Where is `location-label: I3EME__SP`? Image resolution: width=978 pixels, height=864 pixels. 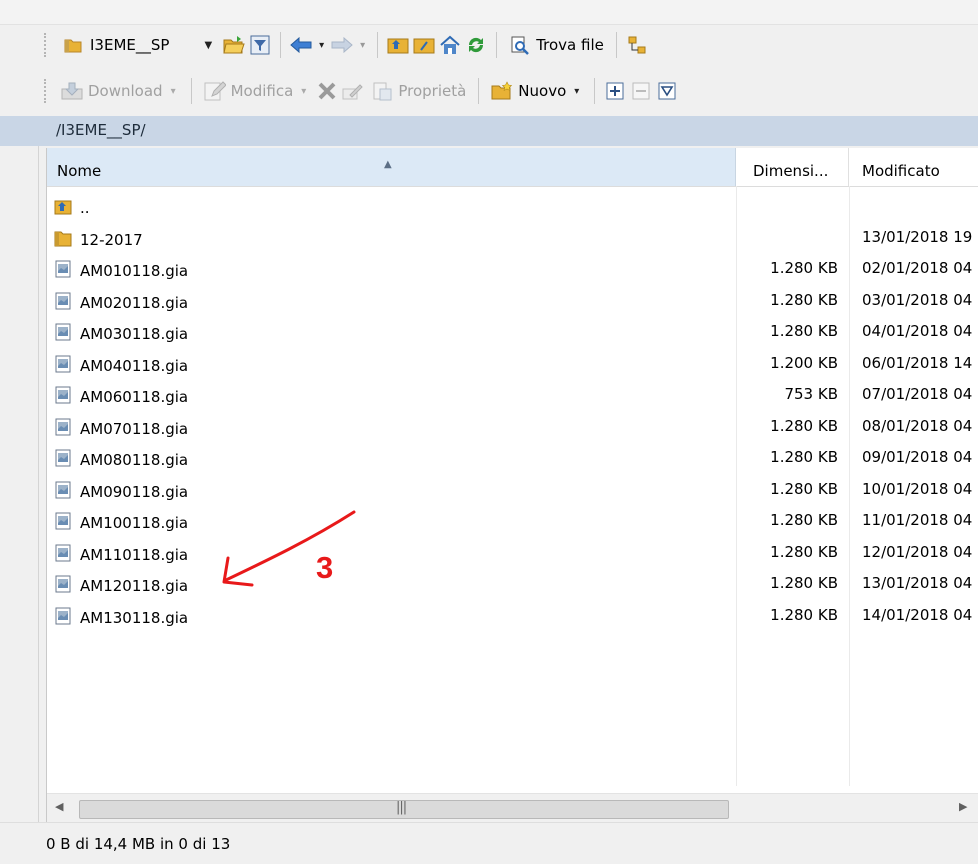 location-label: I3EME__SP is located at coordinates (130, 45).